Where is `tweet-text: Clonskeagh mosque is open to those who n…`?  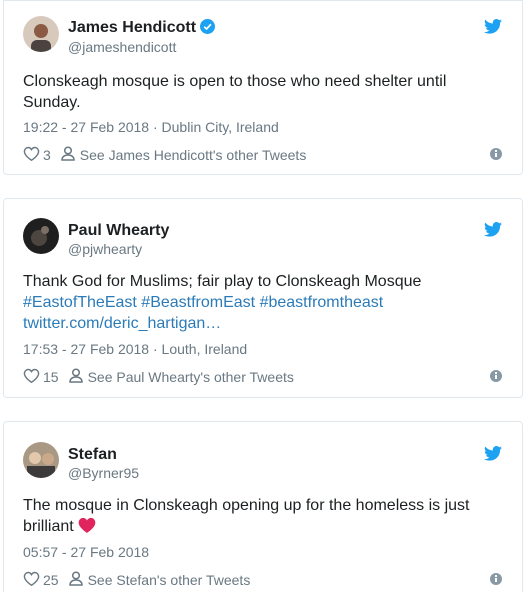
tweet-text: Clonskeagh mosque is open to those who n… is located at coordinates (235, 92).